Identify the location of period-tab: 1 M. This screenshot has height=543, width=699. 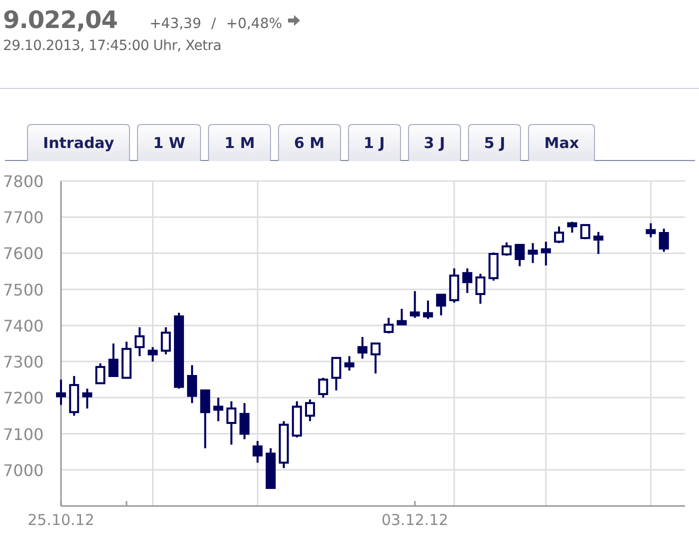
(239, 142).